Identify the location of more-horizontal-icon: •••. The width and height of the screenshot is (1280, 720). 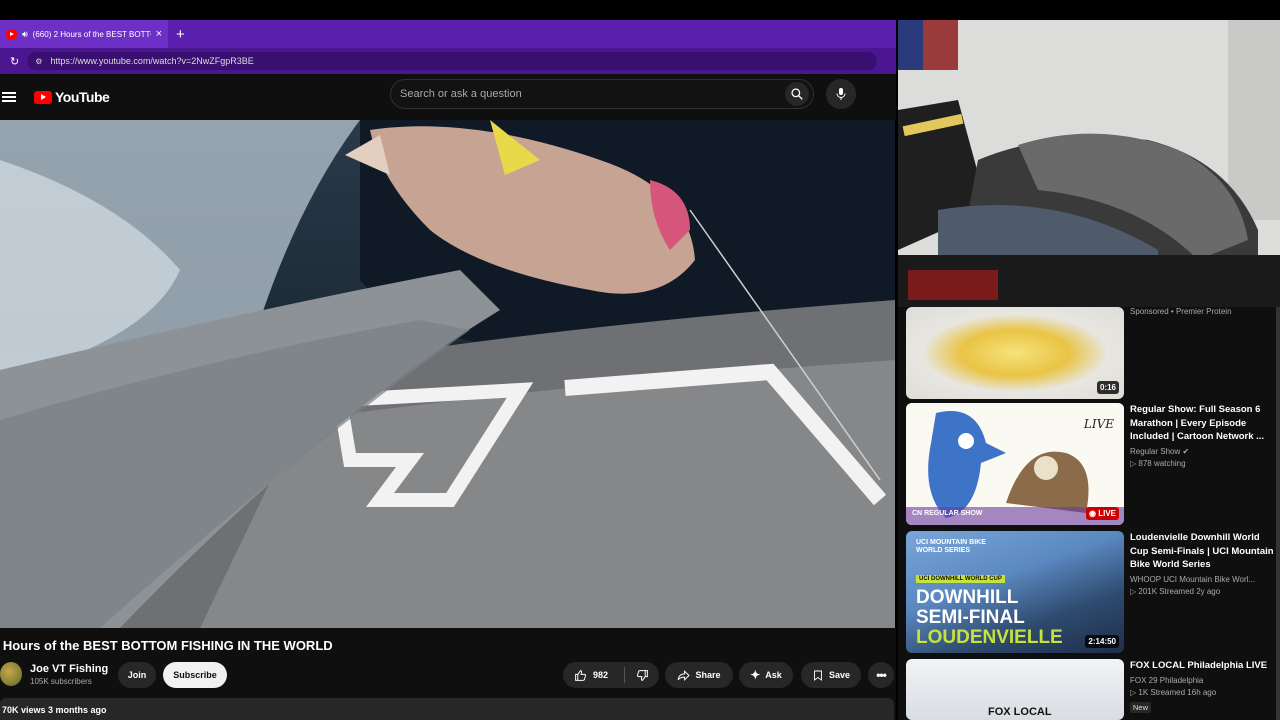
(881, 675).